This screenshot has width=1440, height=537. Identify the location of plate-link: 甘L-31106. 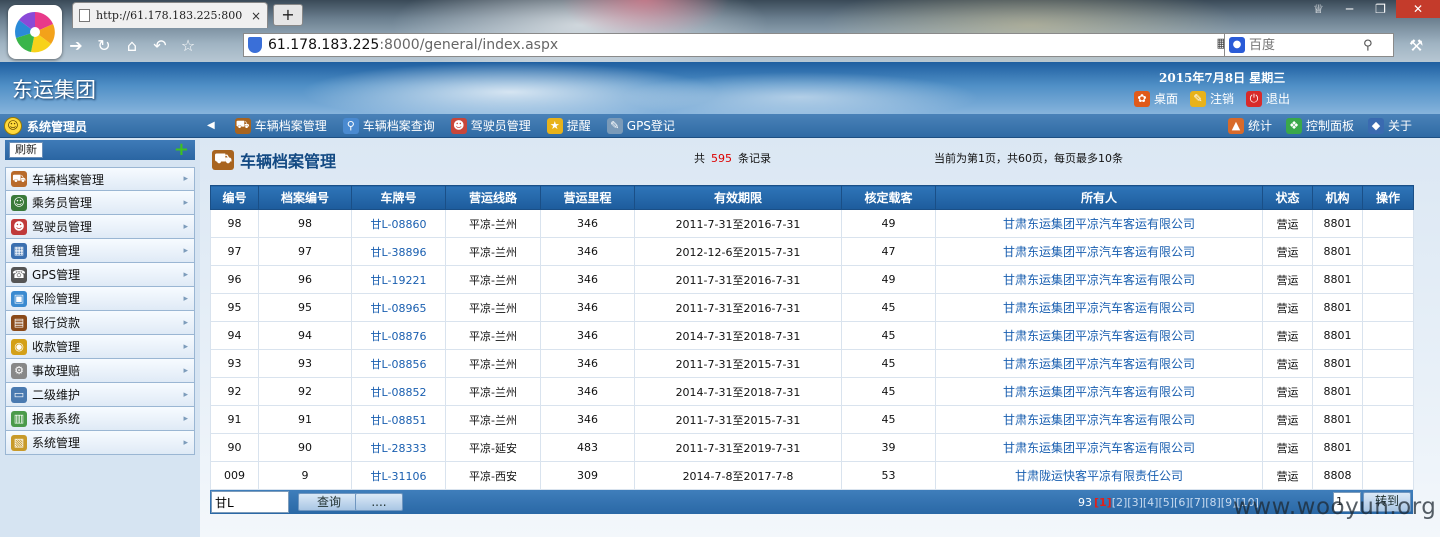
(398, 475).